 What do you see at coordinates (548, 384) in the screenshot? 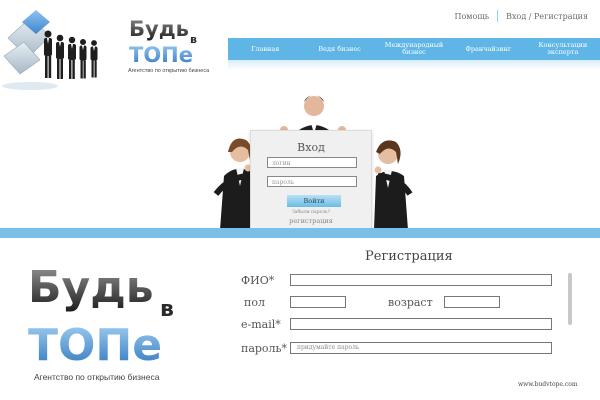
I see `footer-url: www.budvtope.com` at bounding box center [548, 384].